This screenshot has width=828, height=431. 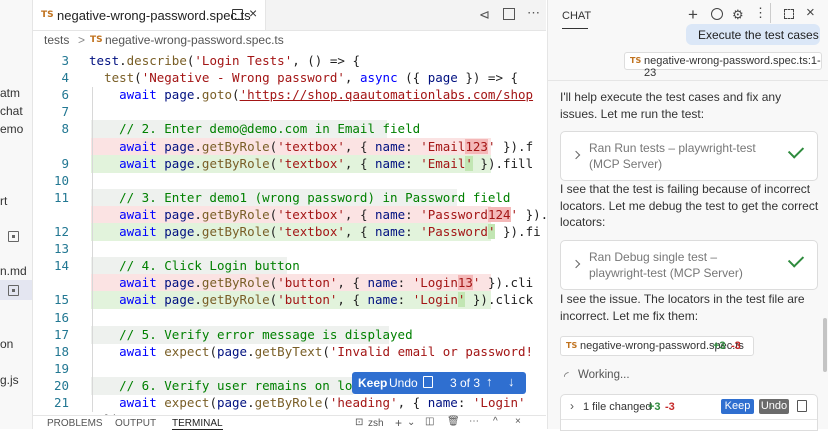 What do you see at coordinates (717, 14) in the screenshot?
I see `history-icon` at bounding box center [717, 14].